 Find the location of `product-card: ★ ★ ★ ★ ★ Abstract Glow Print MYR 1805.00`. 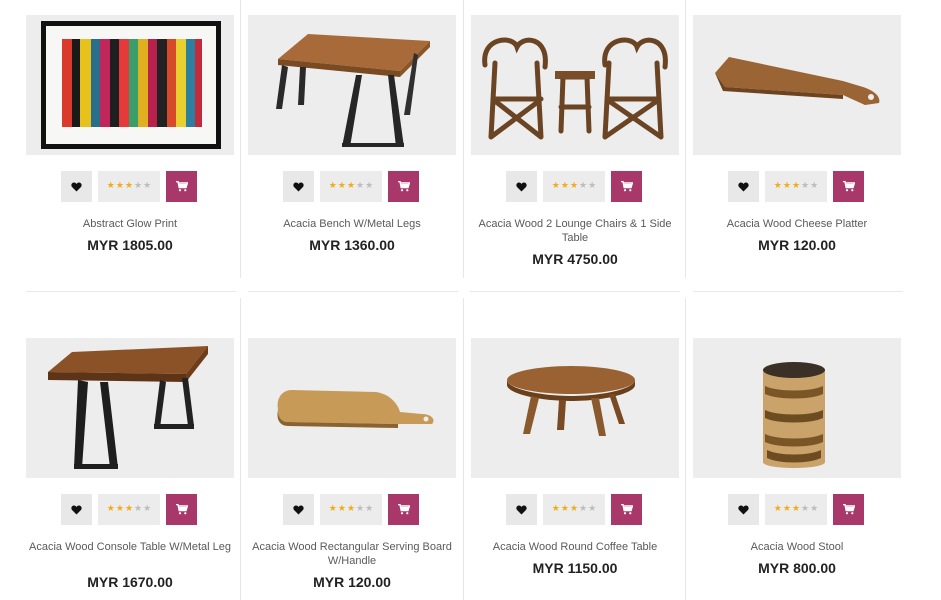

product-card: ★ ★ ★ ★ ★ Abstract Glow Print MYR 1805.00 is located at coordinates (130, 134).